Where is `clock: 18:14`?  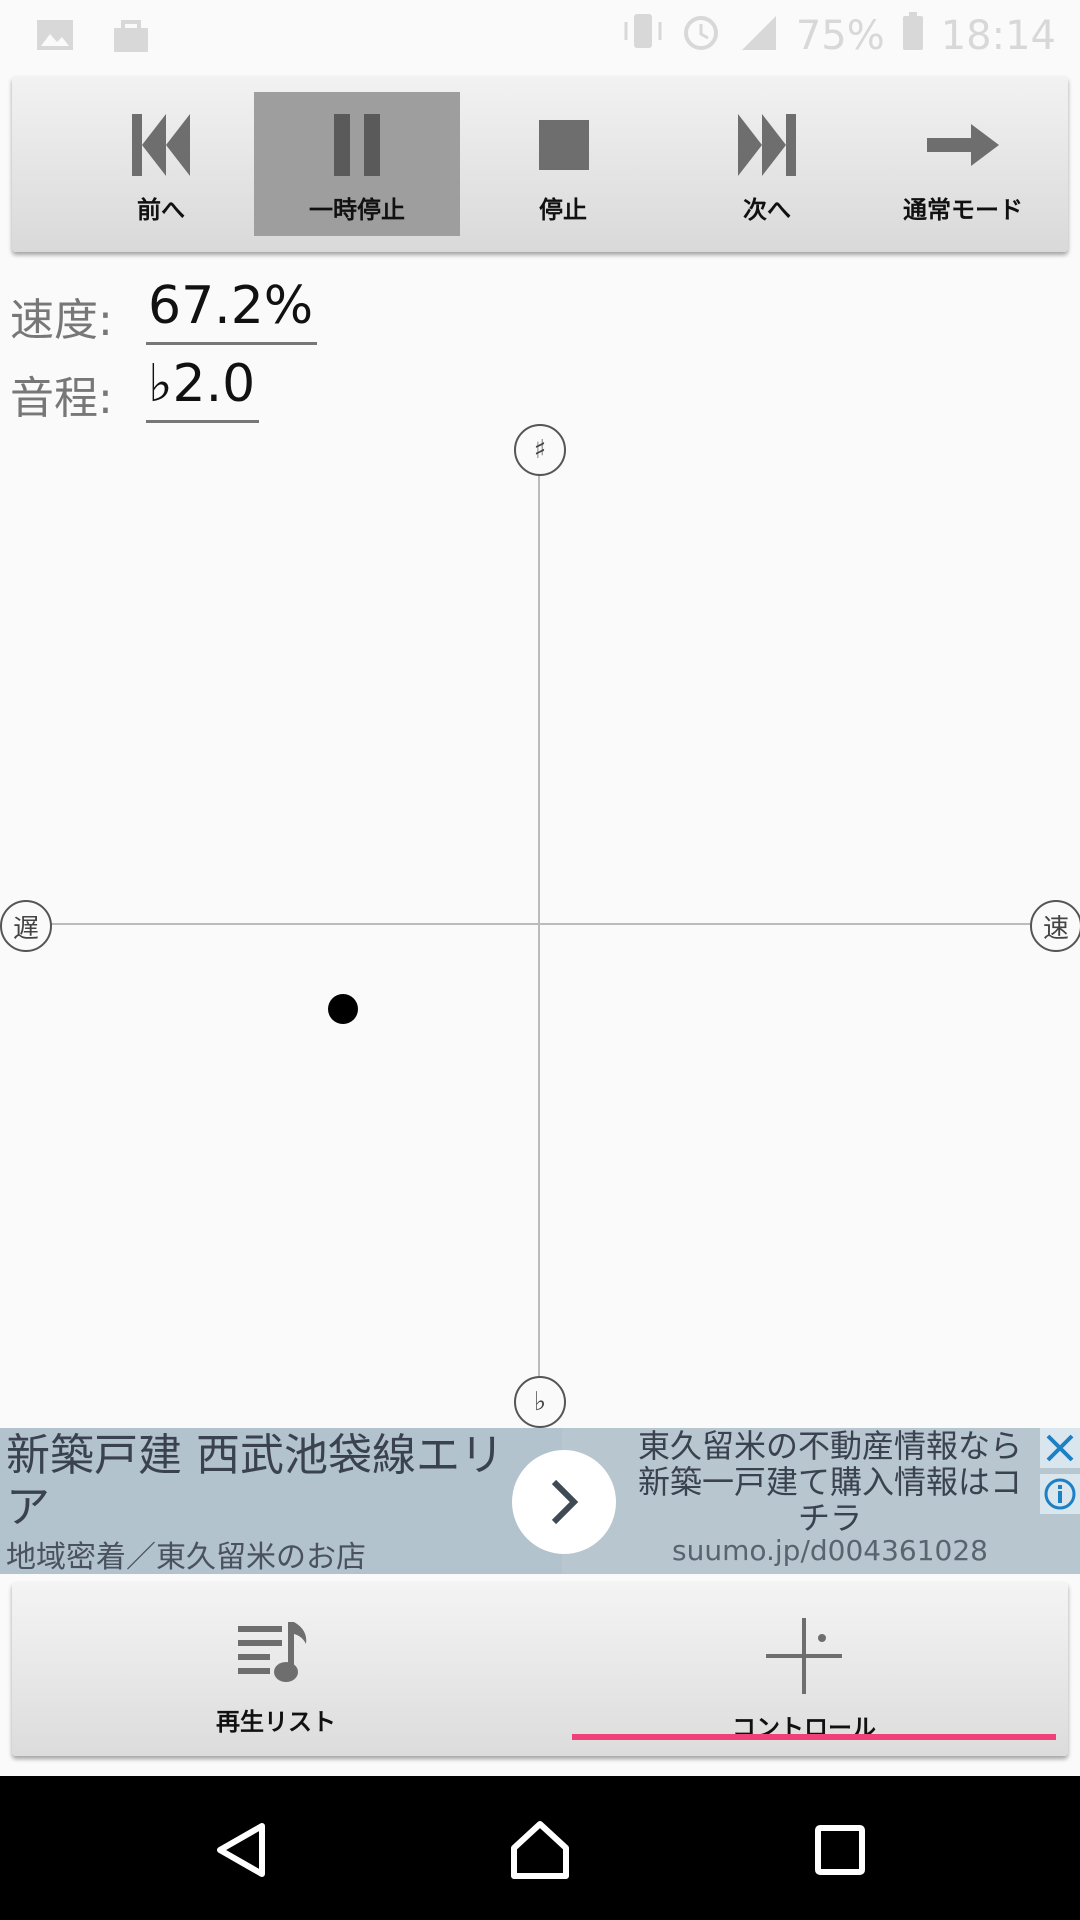
clock: 18:14 is located at coordinates (998, 36).